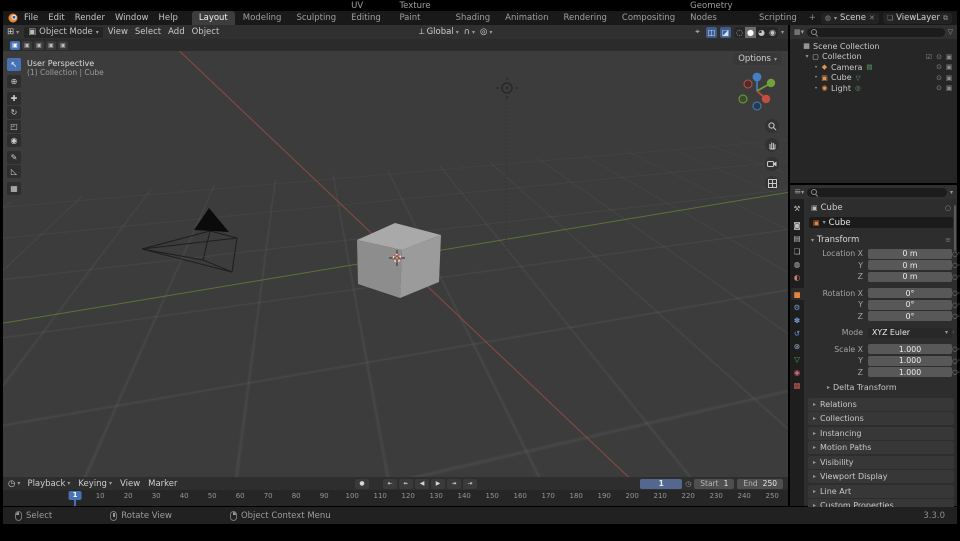 Image resolution: width=960 pixels, height=541 pixels. Describe the element at coordinates (876, 32) in the screenshot. I see `outliner-search-input` at that location.